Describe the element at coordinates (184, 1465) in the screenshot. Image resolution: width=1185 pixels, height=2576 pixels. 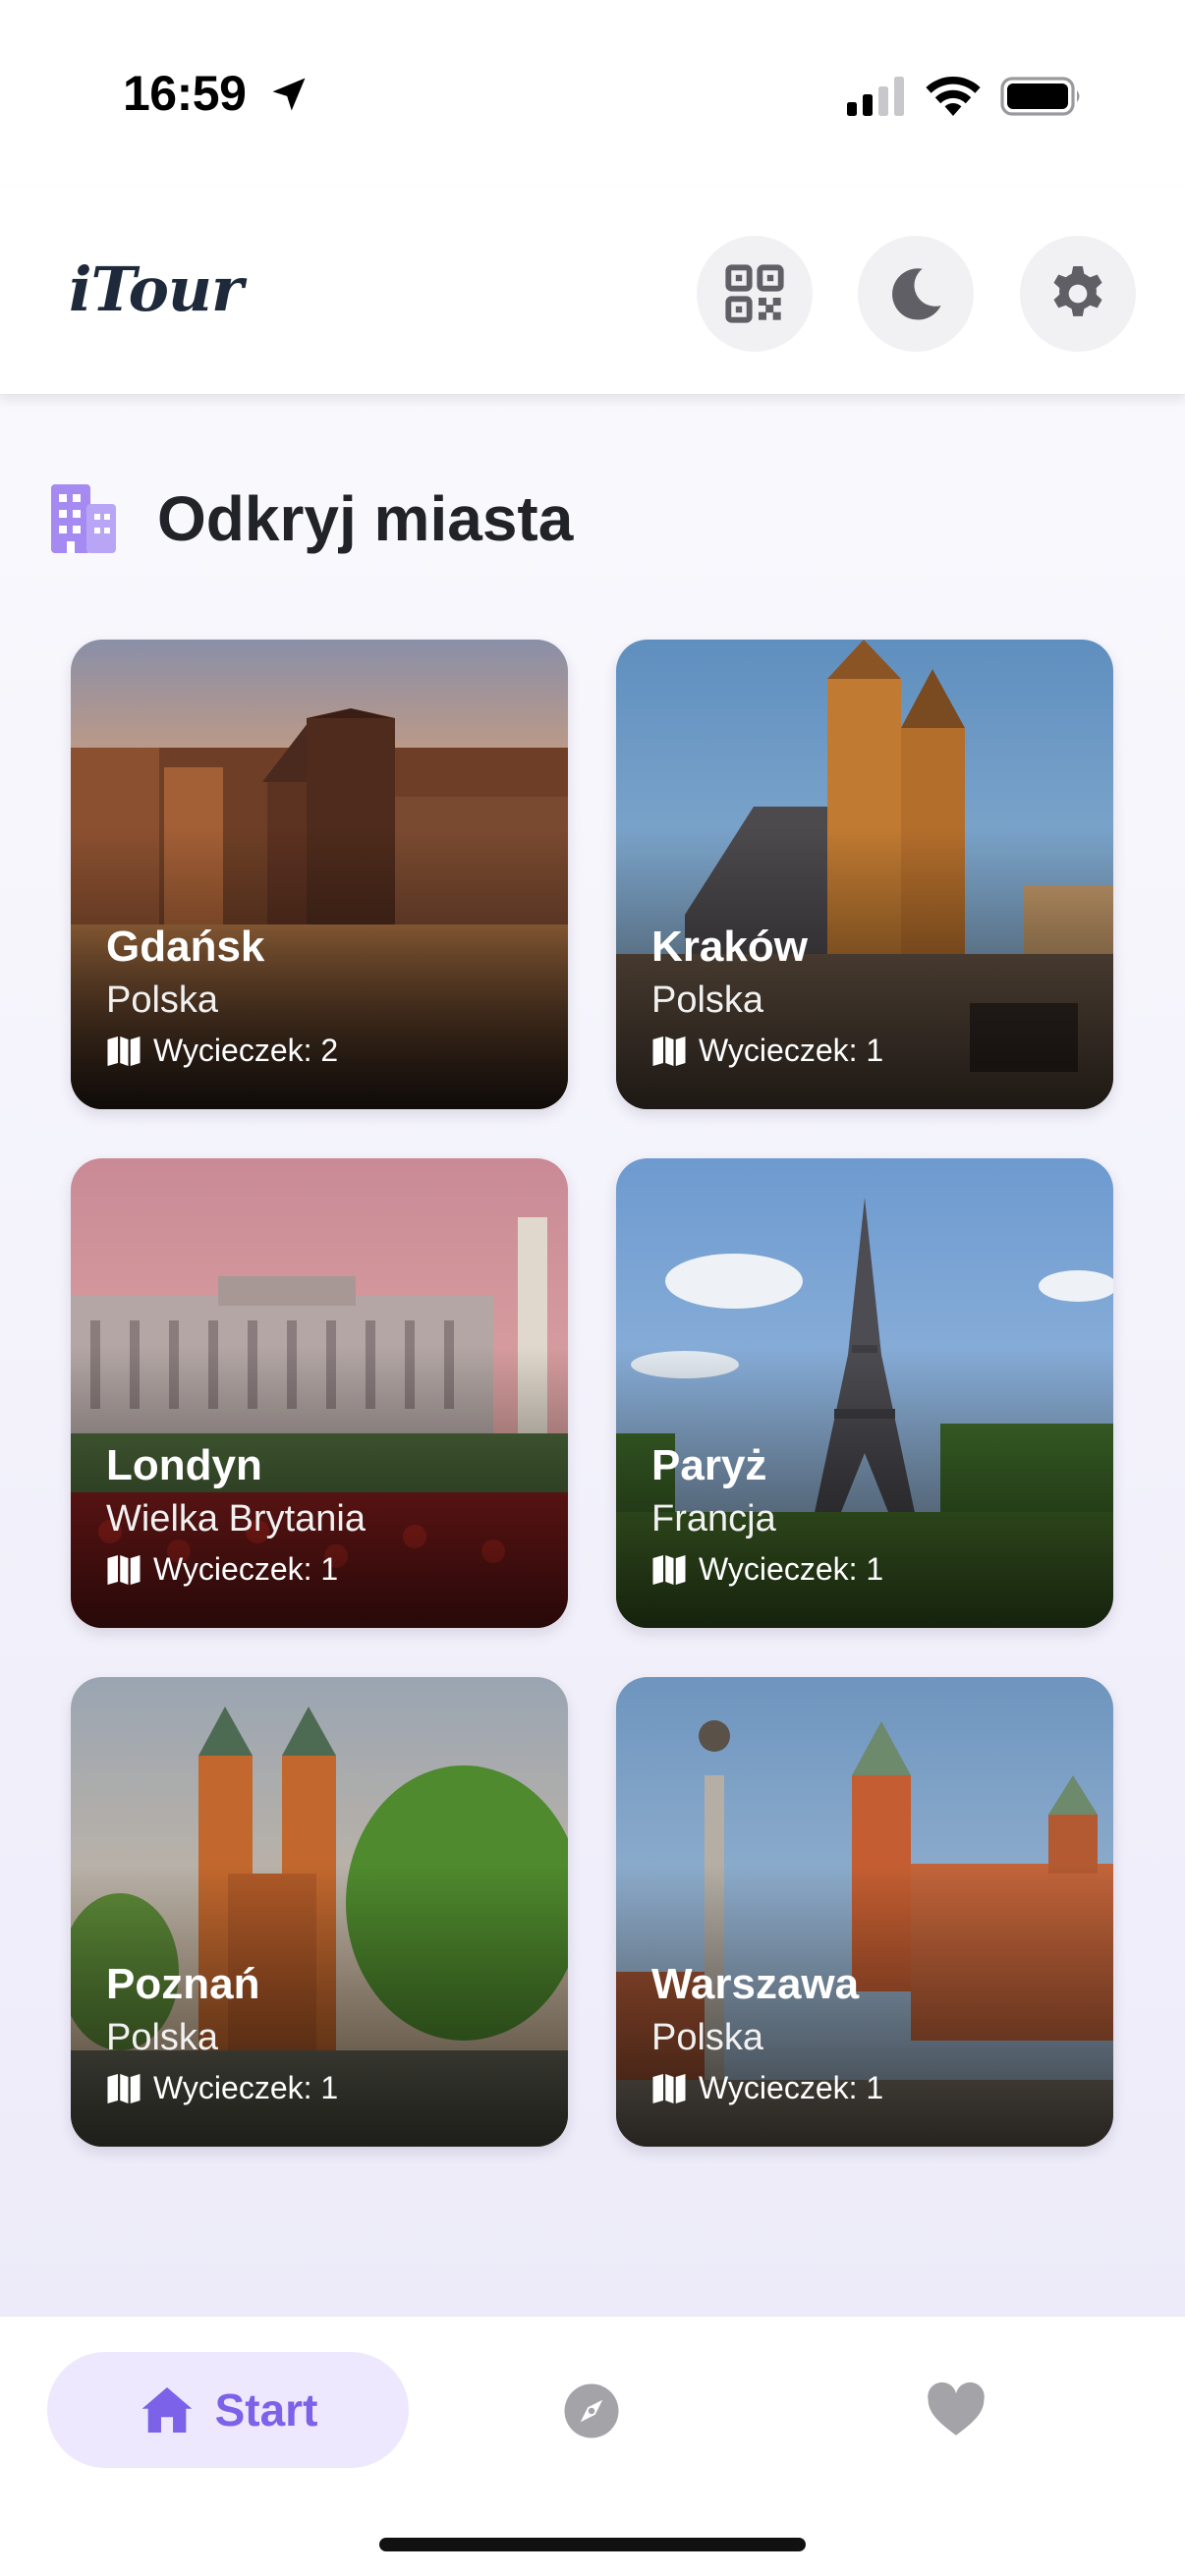
I see `city-name: Londyn` at that location.